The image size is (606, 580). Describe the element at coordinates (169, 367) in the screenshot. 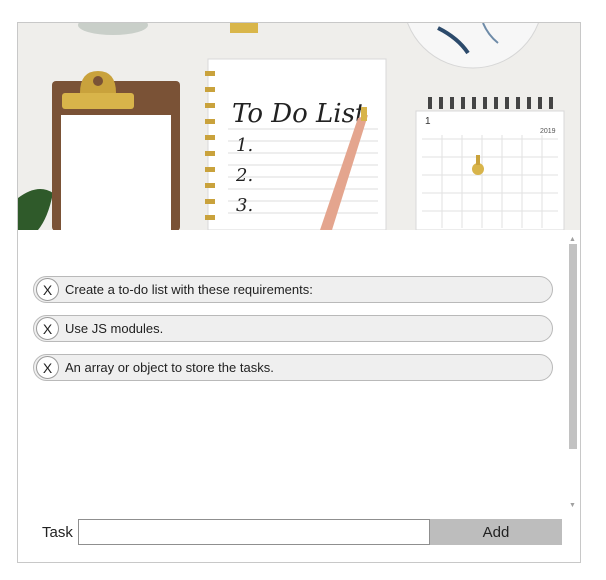

I see `task-text: An array or object to store the tasks.` at that location.